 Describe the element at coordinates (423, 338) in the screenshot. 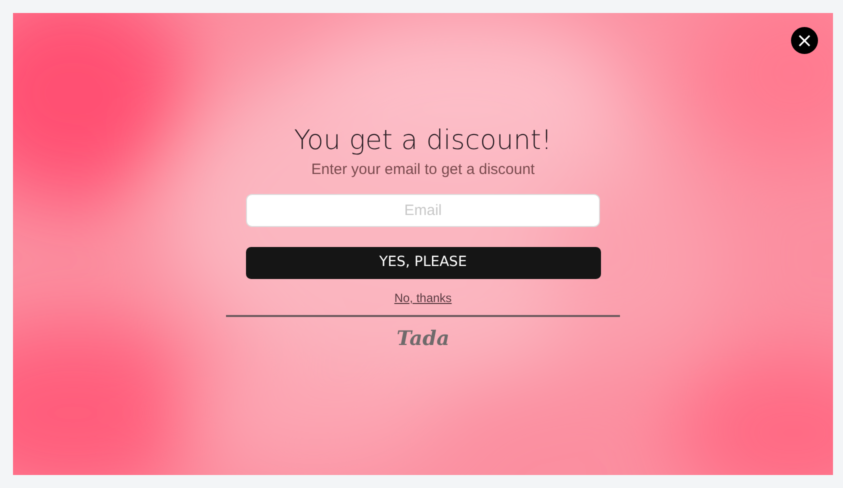

I see `brand-logo: Tada` at that location.